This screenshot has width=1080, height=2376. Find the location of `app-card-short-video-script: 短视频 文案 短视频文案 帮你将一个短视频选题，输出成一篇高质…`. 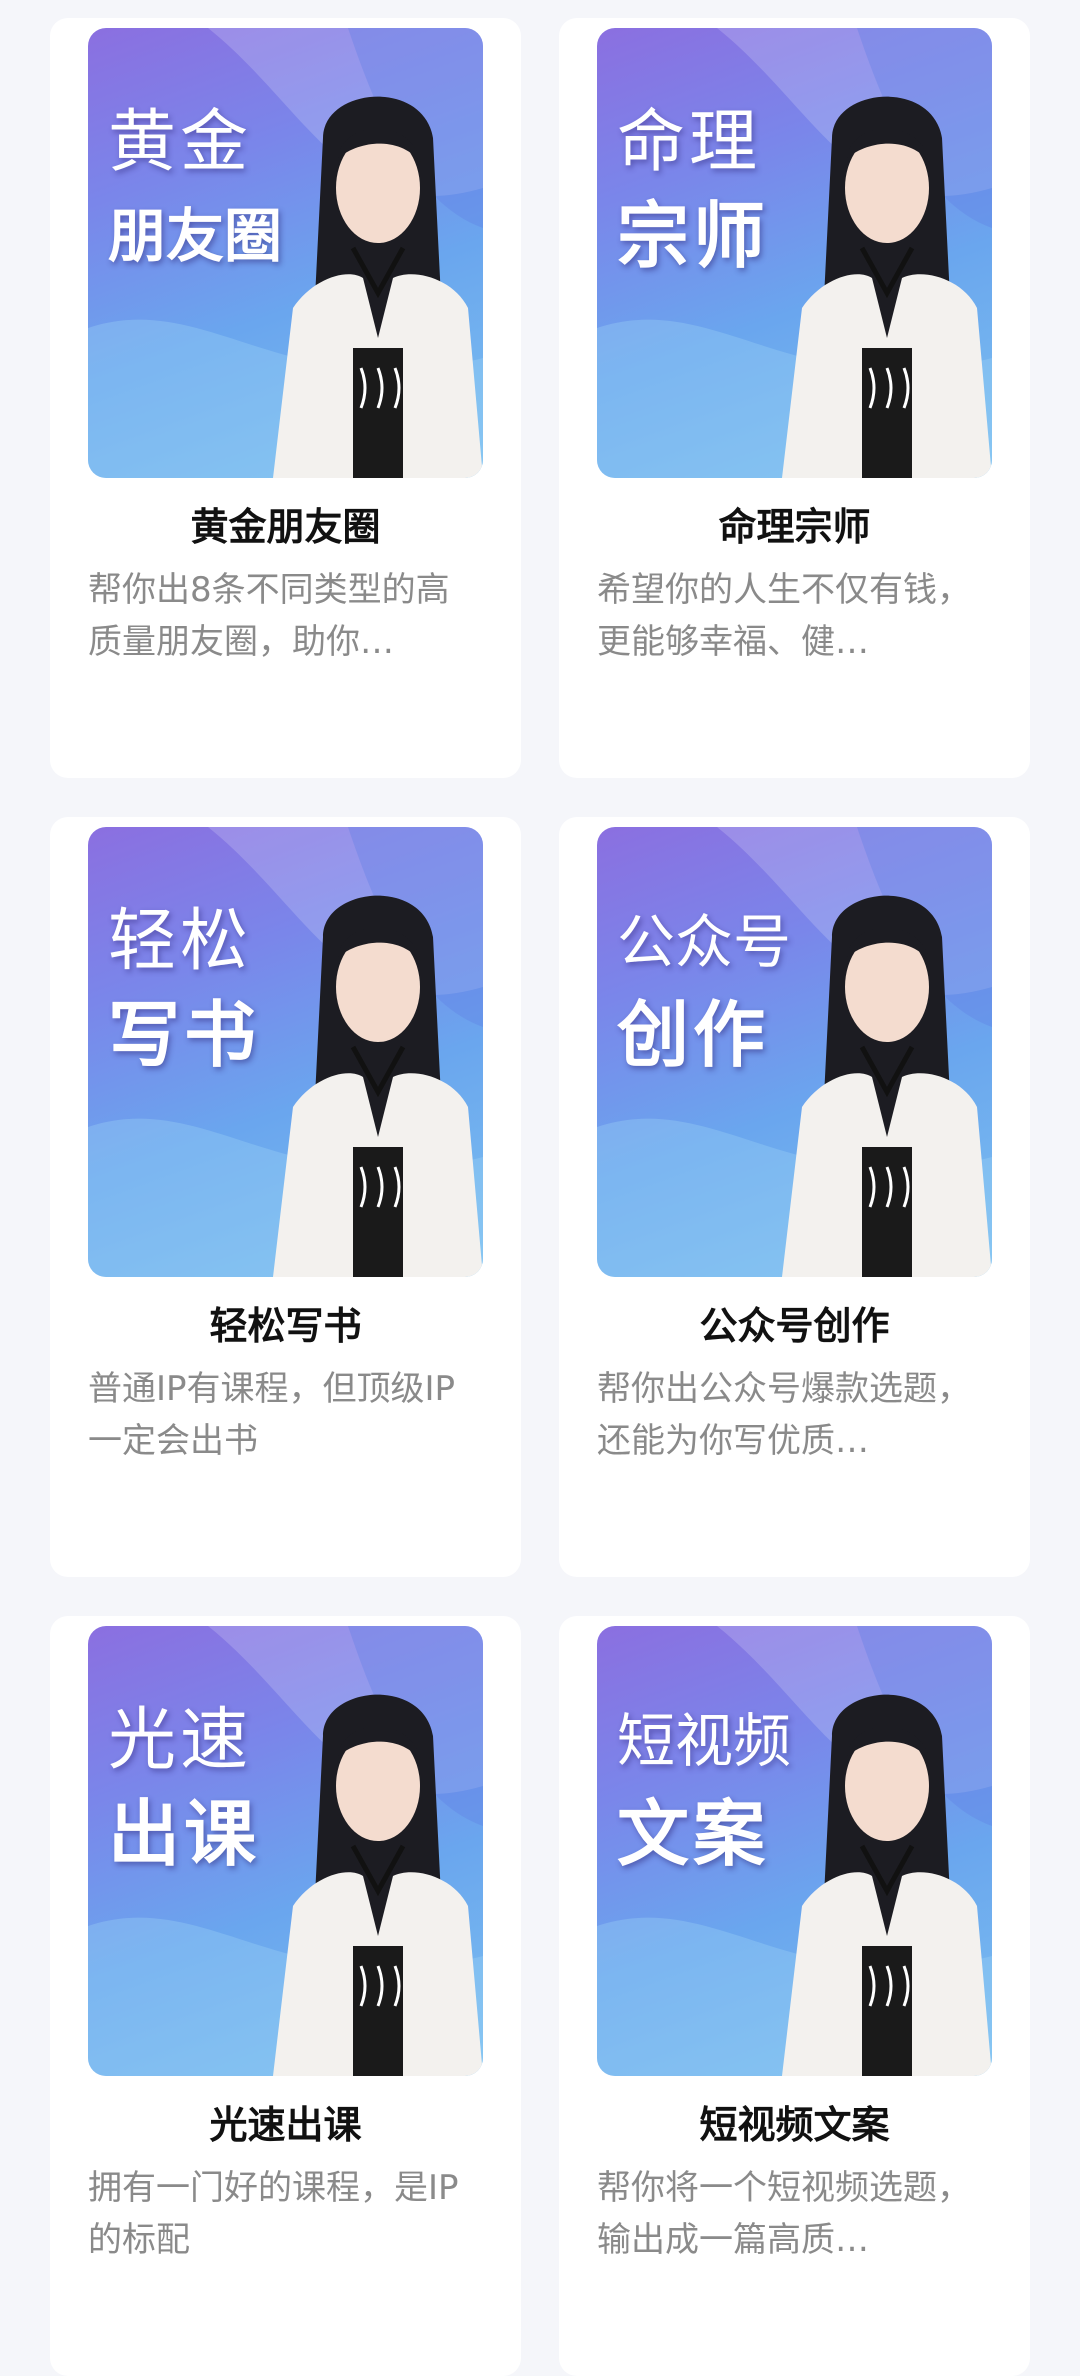

app-card-short-video-script: 短视频 文案 短视频文案 帮你将一个短视频选题，输出成一篇高质… is located at coordinates (794, 1996).